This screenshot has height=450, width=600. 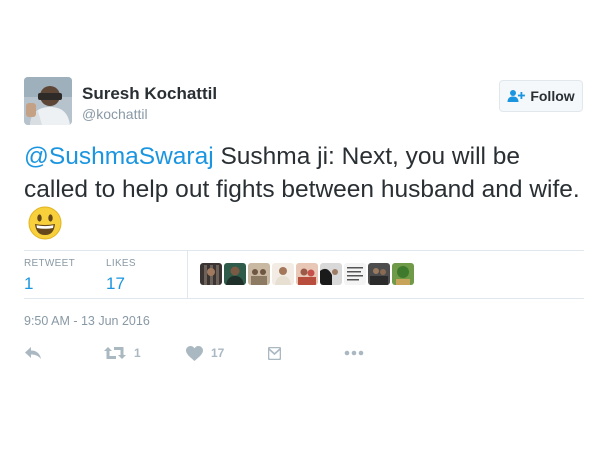 What do you see at coordinates (516, 96) in the screenshot?
I see `follow-person-plus-icon` at bounding box center [516, 96].